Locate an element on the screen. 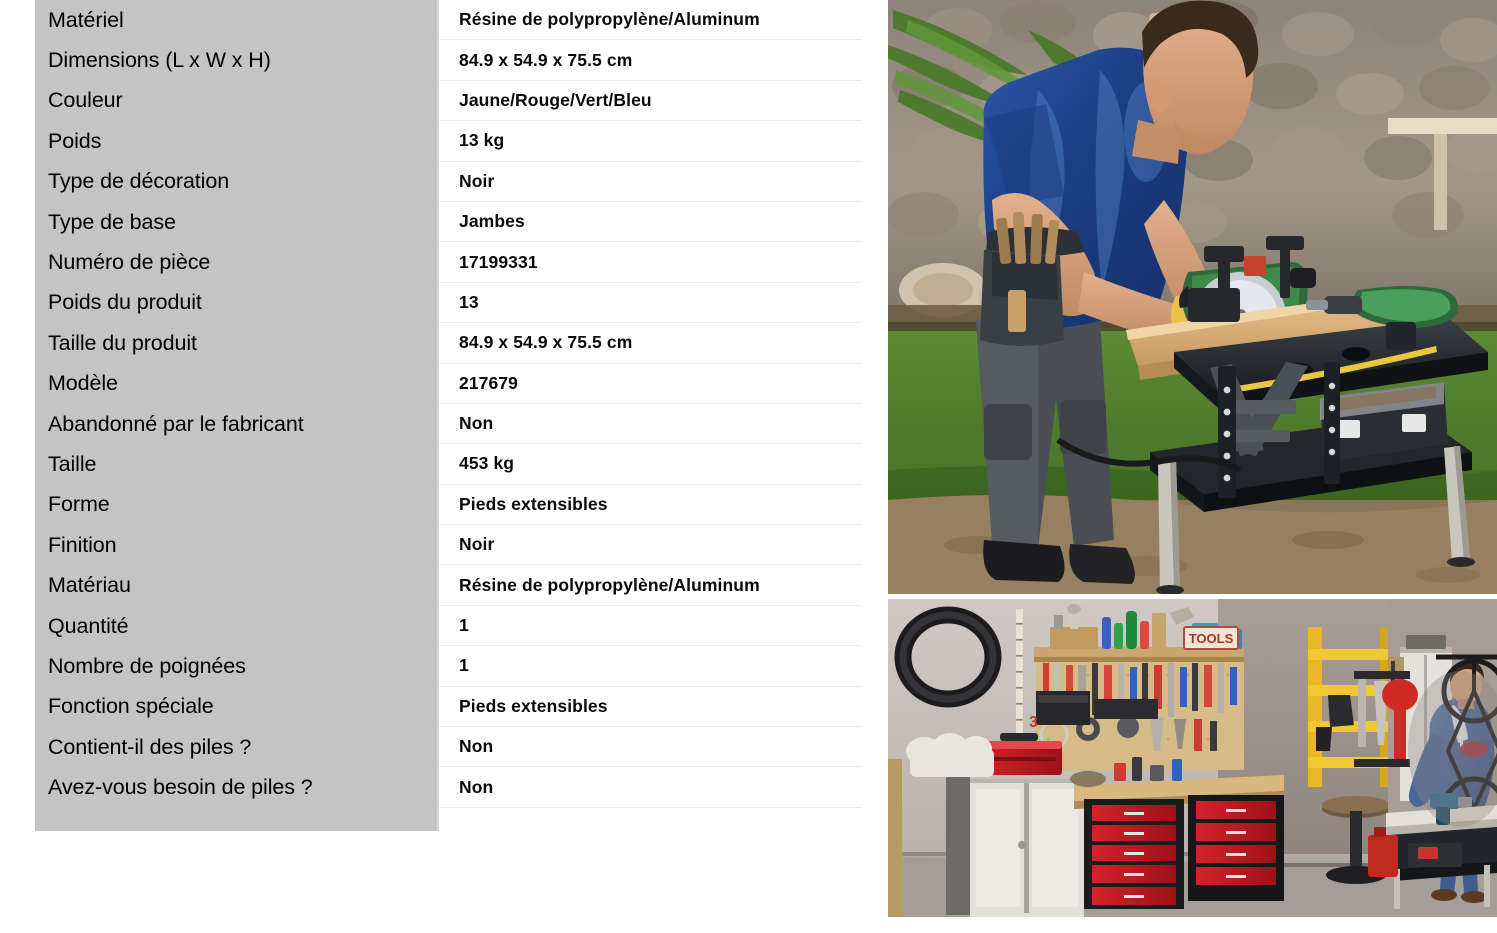 The height and width of the screenshot is (933, 1497). table-row: Type de décoration Noir is located at coordinates (440, 182).